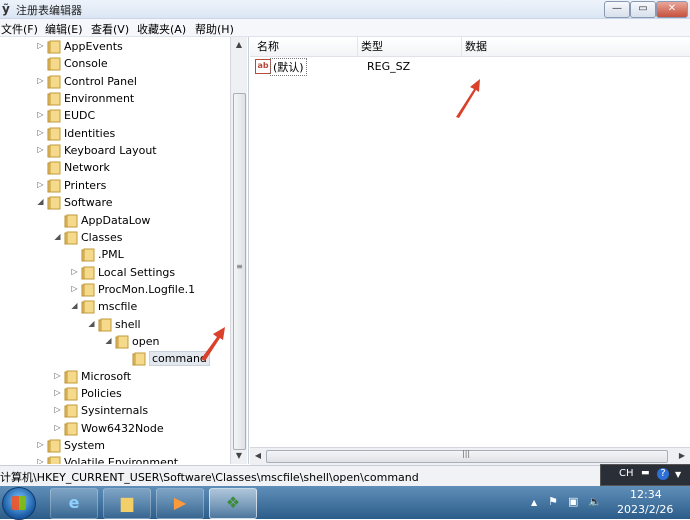 The image size is (690, 520). Describe the element at coordinates (19, 29) in the screenshot. I see `menu-file: 文件(F)` at that location.